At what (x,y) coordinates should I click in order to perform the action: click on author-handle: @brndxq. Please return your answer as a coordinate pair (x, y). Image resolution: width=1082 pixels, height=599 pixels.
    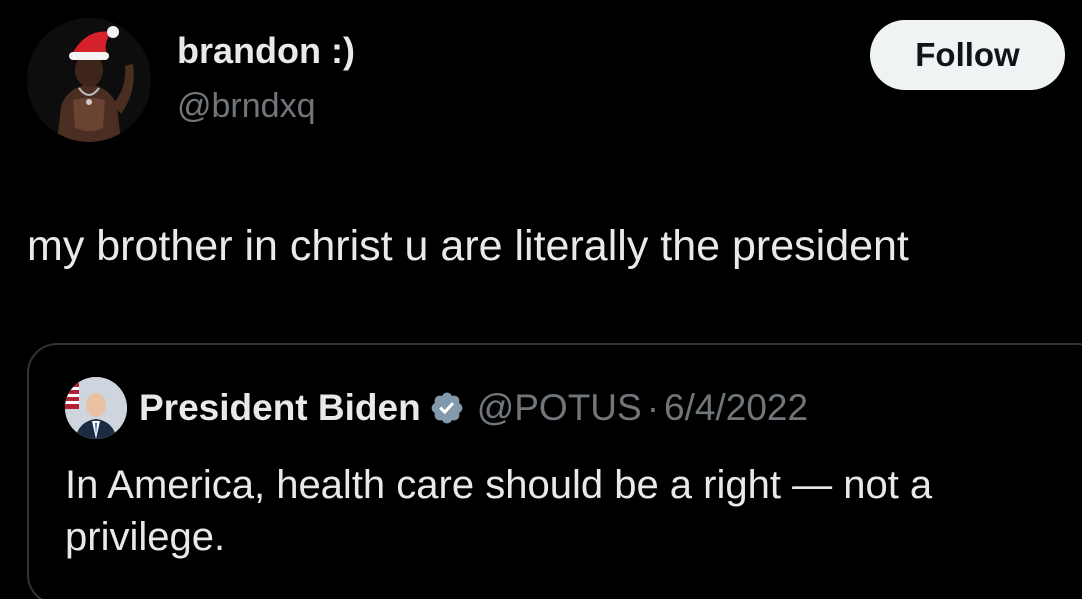
    Looking at the image, I should click on (246, 106).